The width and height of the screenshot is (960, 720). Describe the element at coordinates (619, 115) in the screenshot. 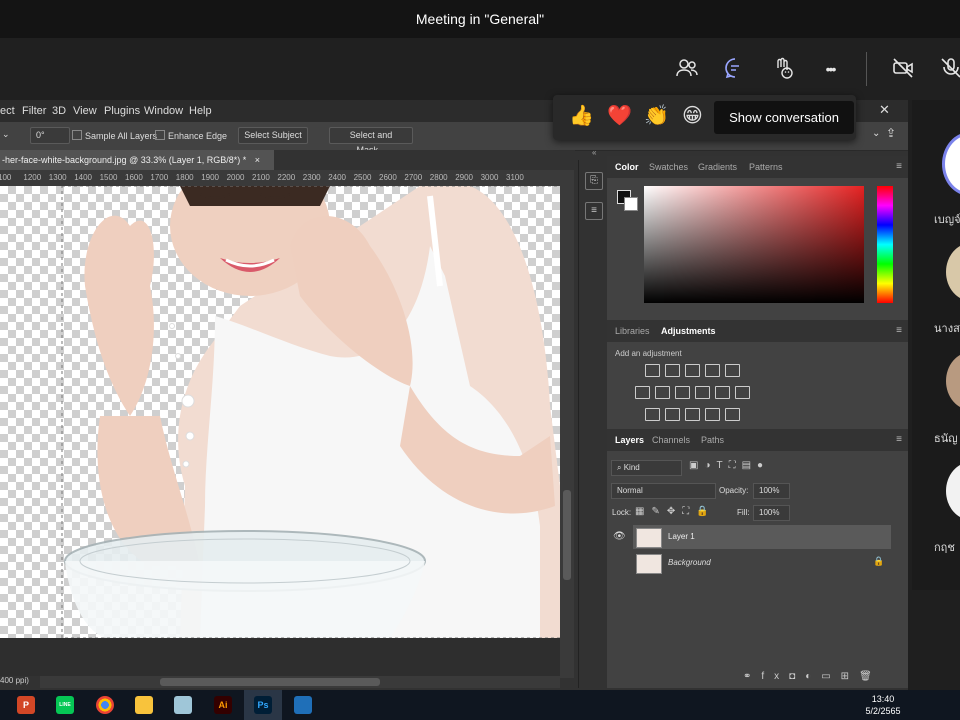

I see `heart-reaction: ❤️` at that location.